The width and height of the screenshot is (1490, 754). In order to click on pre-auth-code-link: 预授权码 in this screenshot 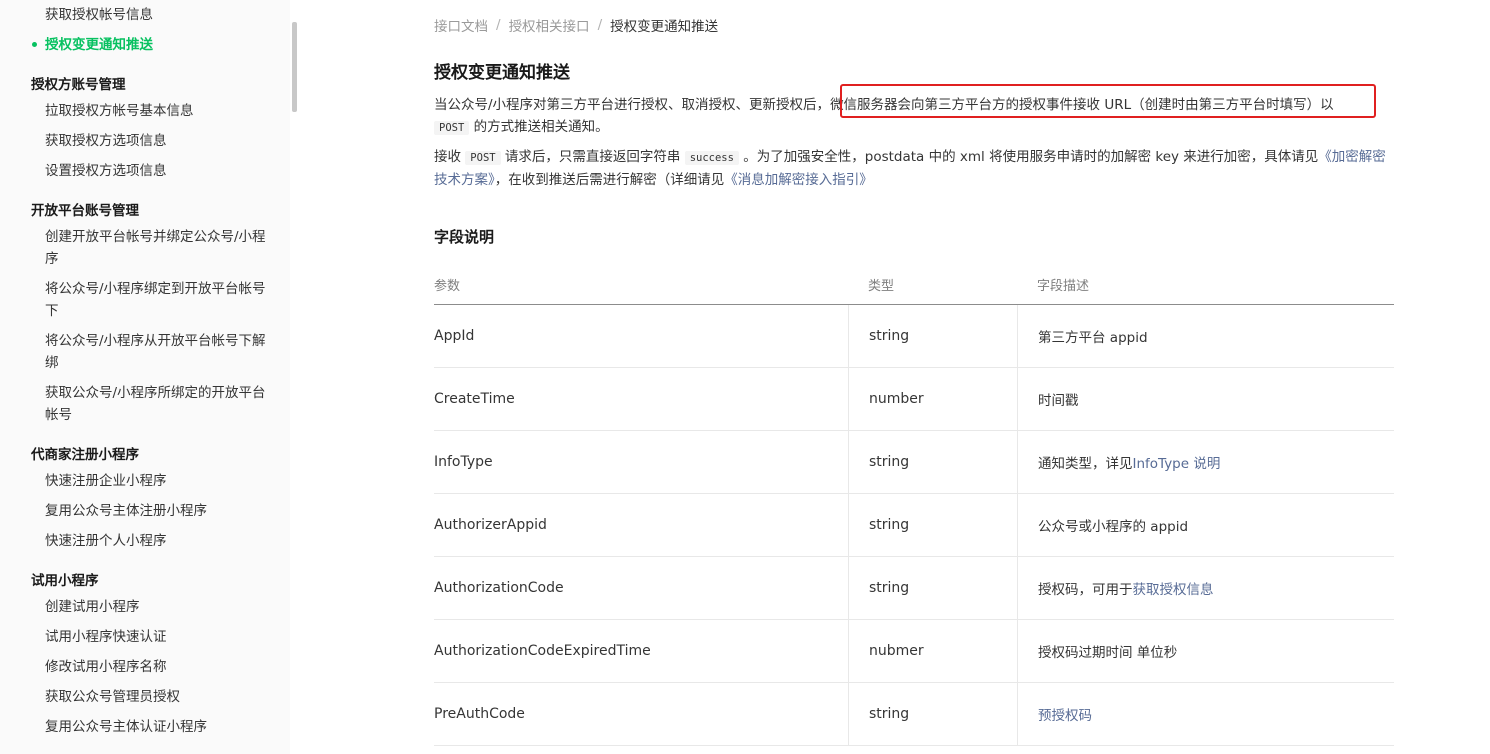, I will do `click(1065, 714)`.